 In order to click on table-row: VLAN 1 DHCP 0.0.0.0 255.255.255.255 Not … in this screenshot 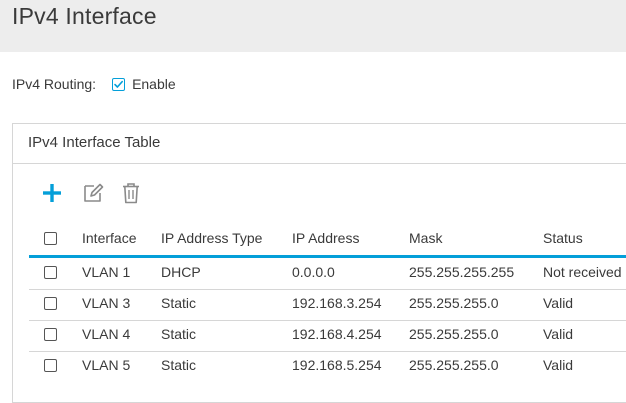, I will do `click(319, 272)`.